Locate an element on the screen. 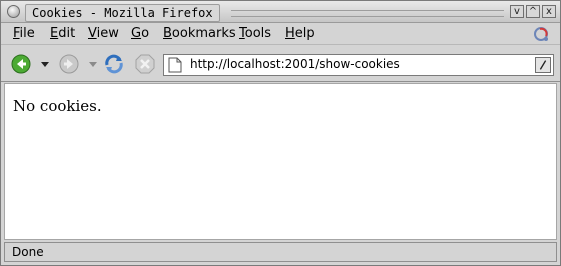 This screenshot has height=266, width=561. url-text: http://localhost:2001/show-cookies is located at coordinates (295, 64).